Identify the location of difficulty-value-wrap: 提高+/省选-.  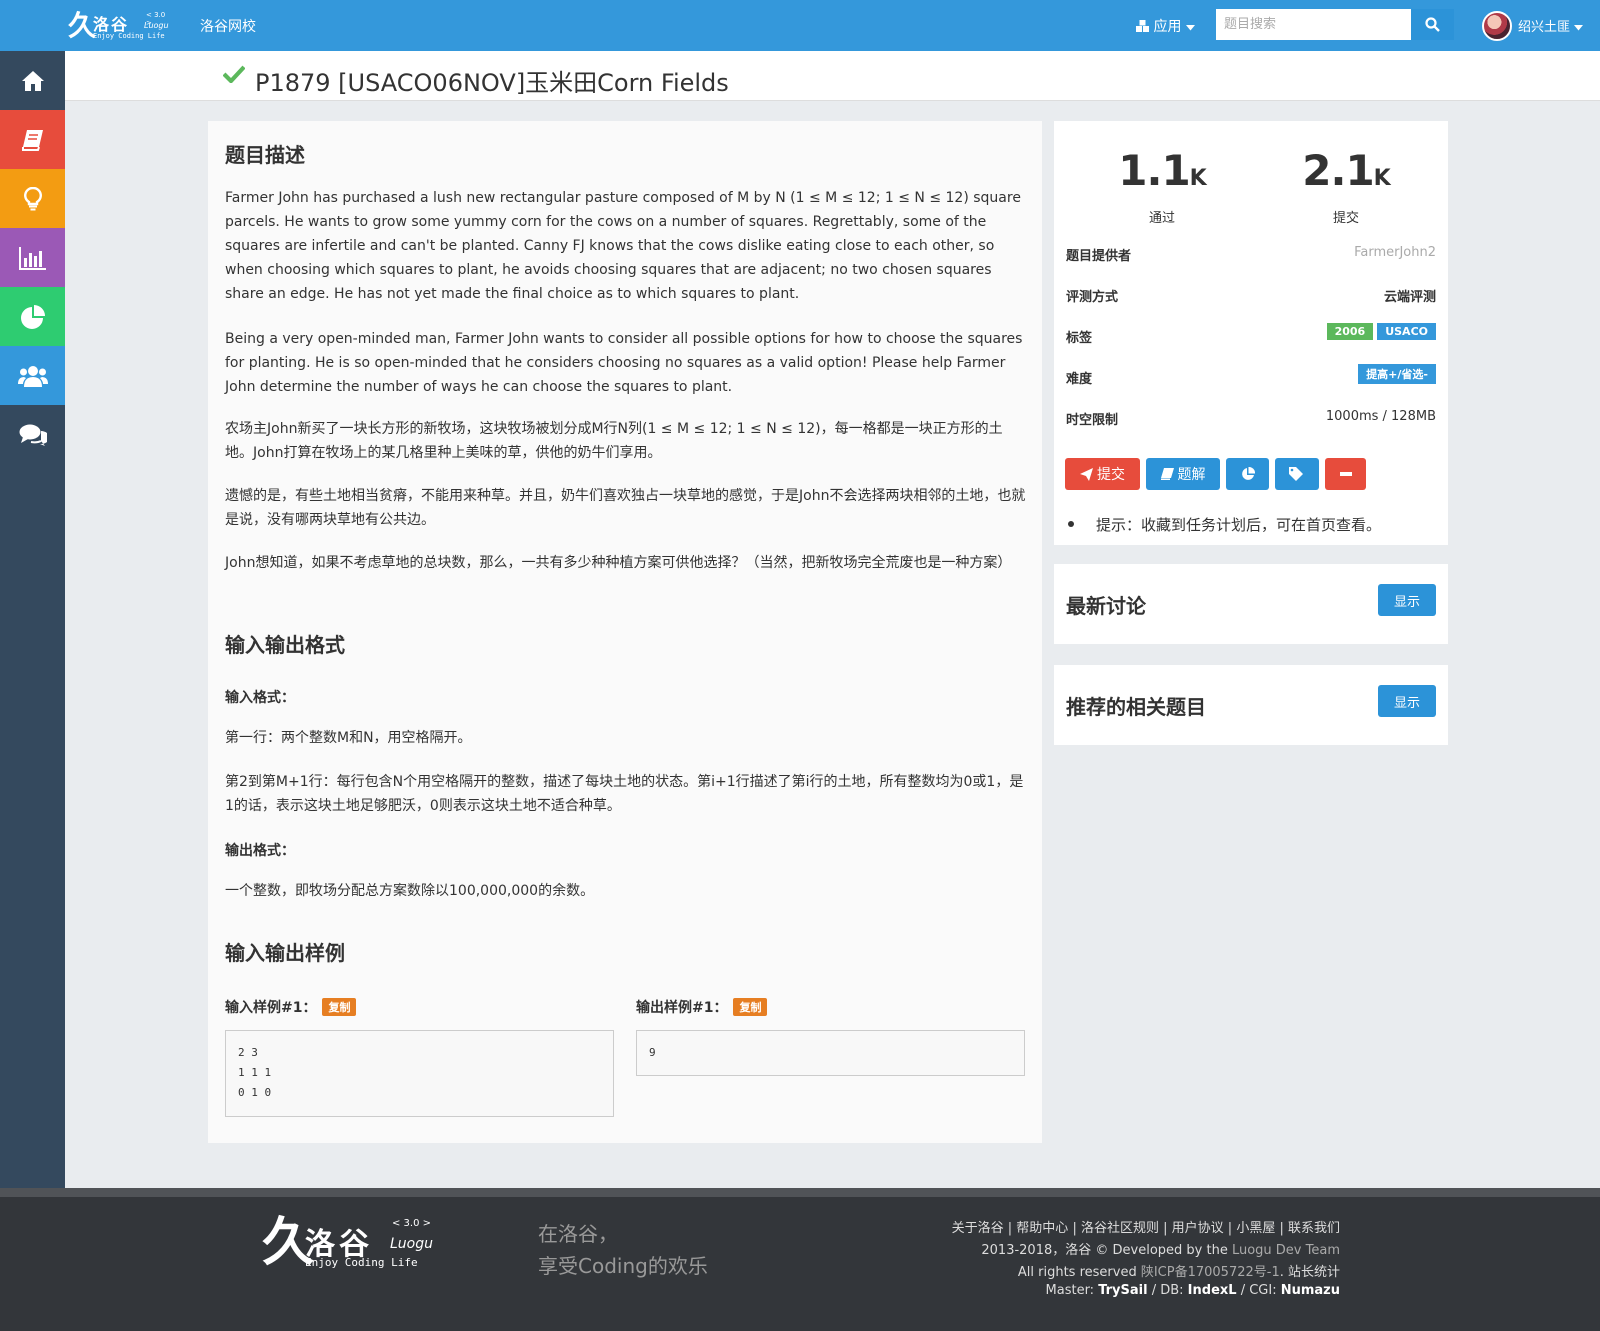
(1395, 374).